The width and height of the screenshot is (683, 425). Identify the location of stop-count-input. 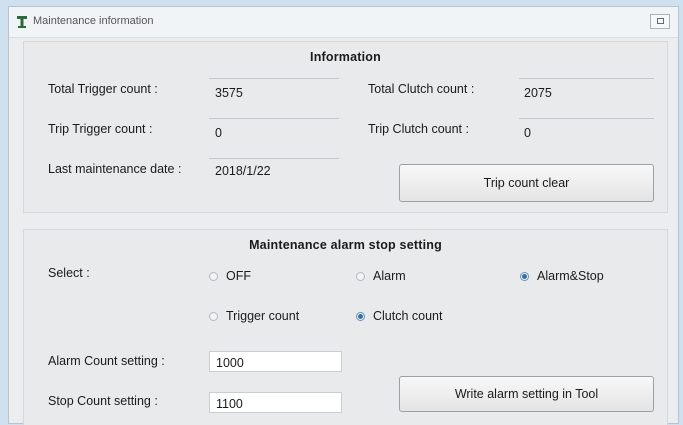
(275, 402).